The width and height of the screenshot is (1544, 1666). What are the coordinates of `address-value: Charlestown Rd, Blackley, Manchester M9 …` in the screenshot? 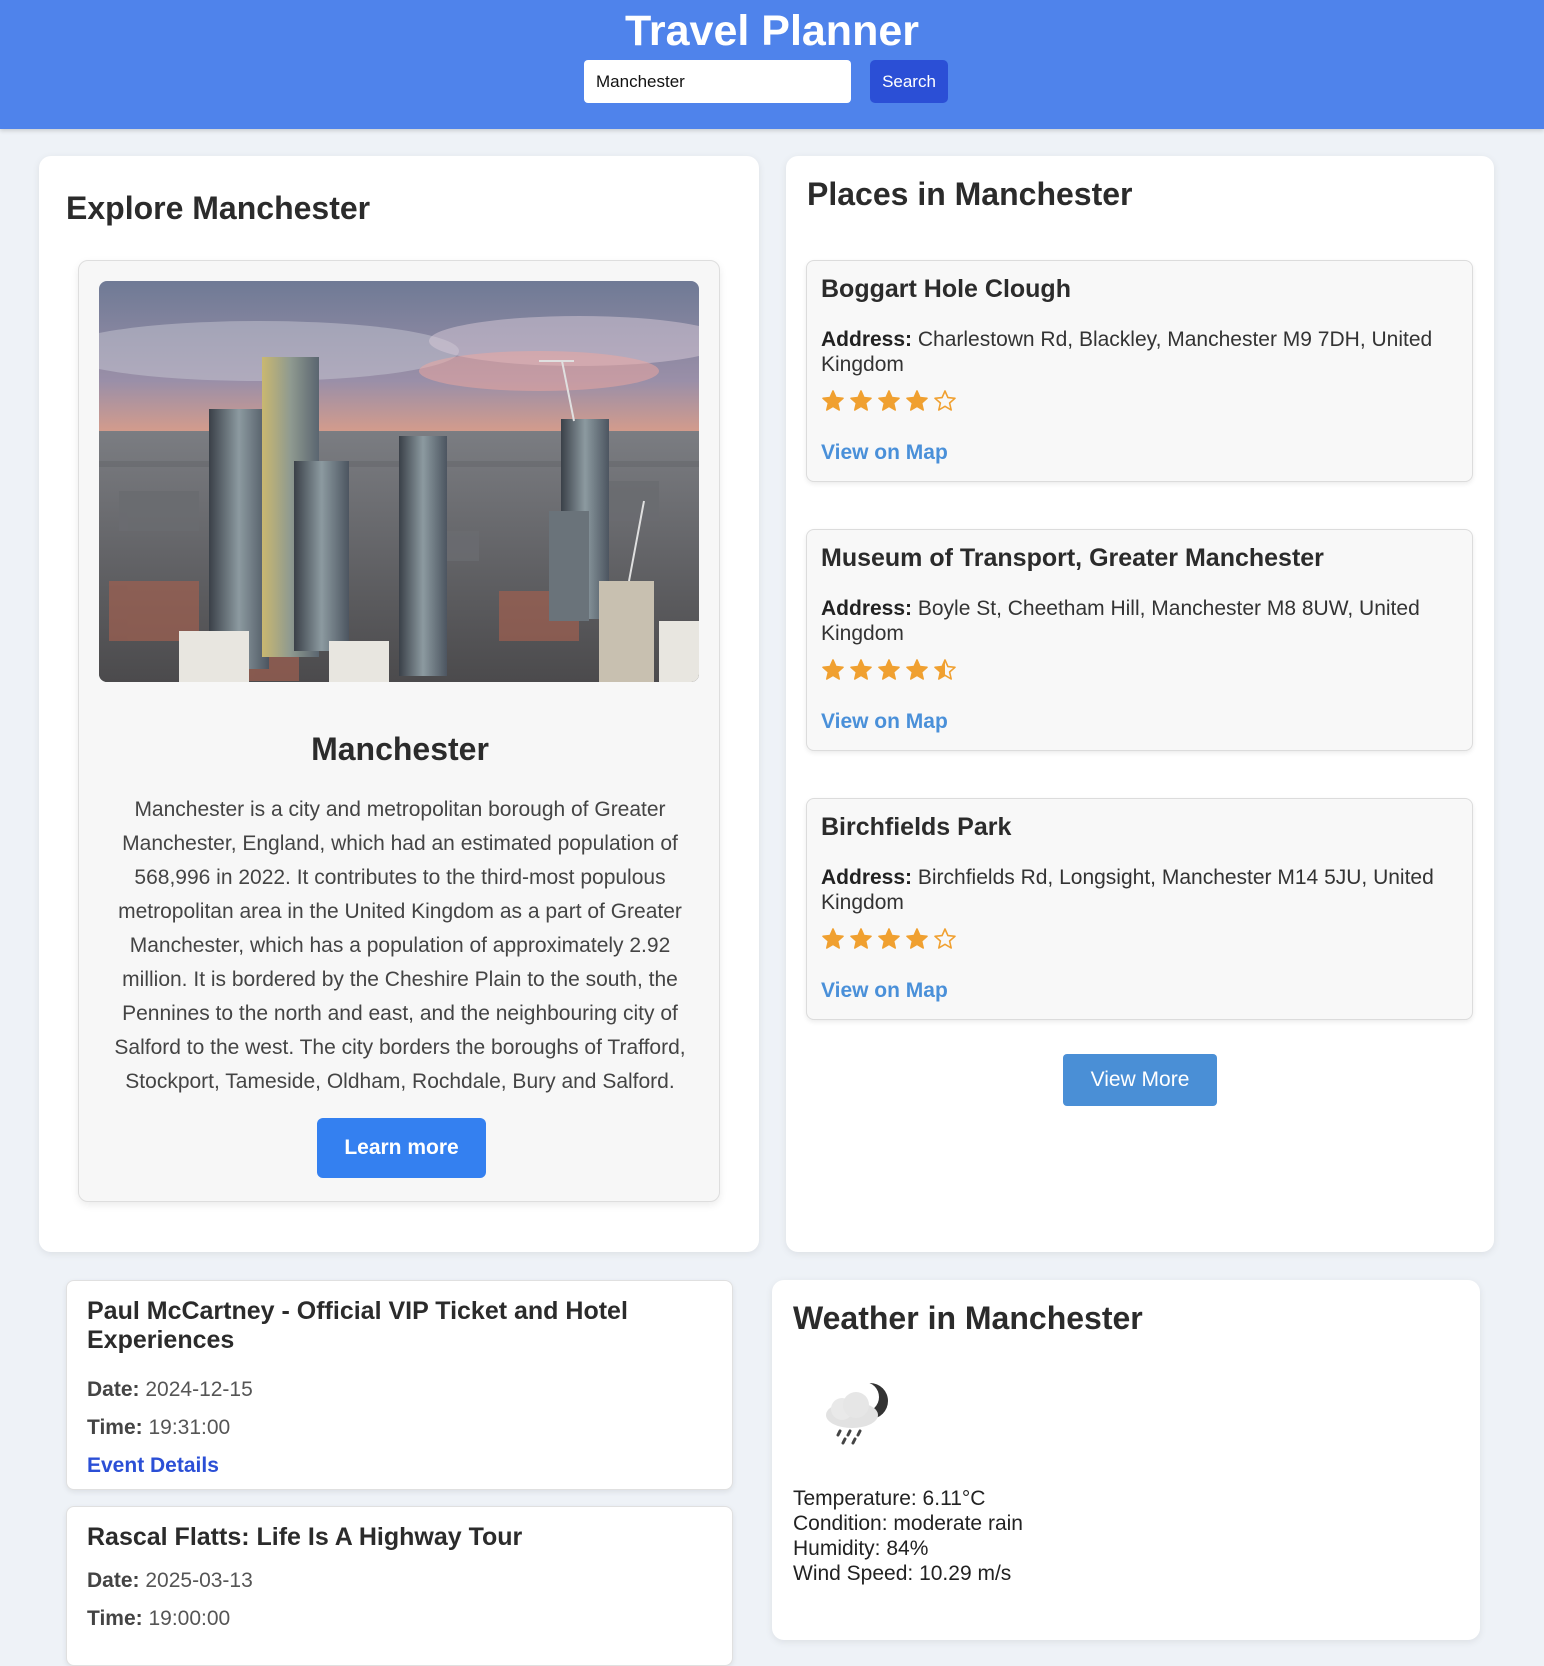 It's located at (1127, 352).